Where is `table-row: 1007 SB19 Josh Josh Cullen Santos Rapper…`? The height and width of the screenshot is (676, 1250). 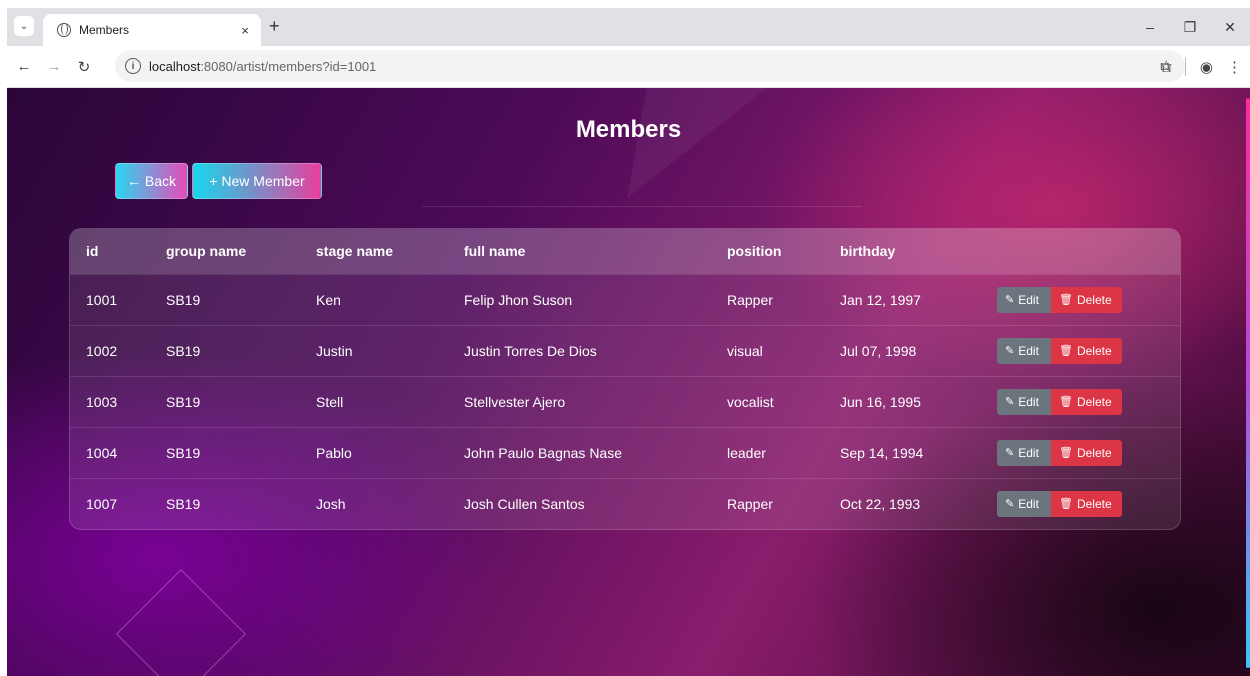 table-row: 1007 SB19 Josh Josh Cullen Santos Rapper… is located at coordinates (625, 503).